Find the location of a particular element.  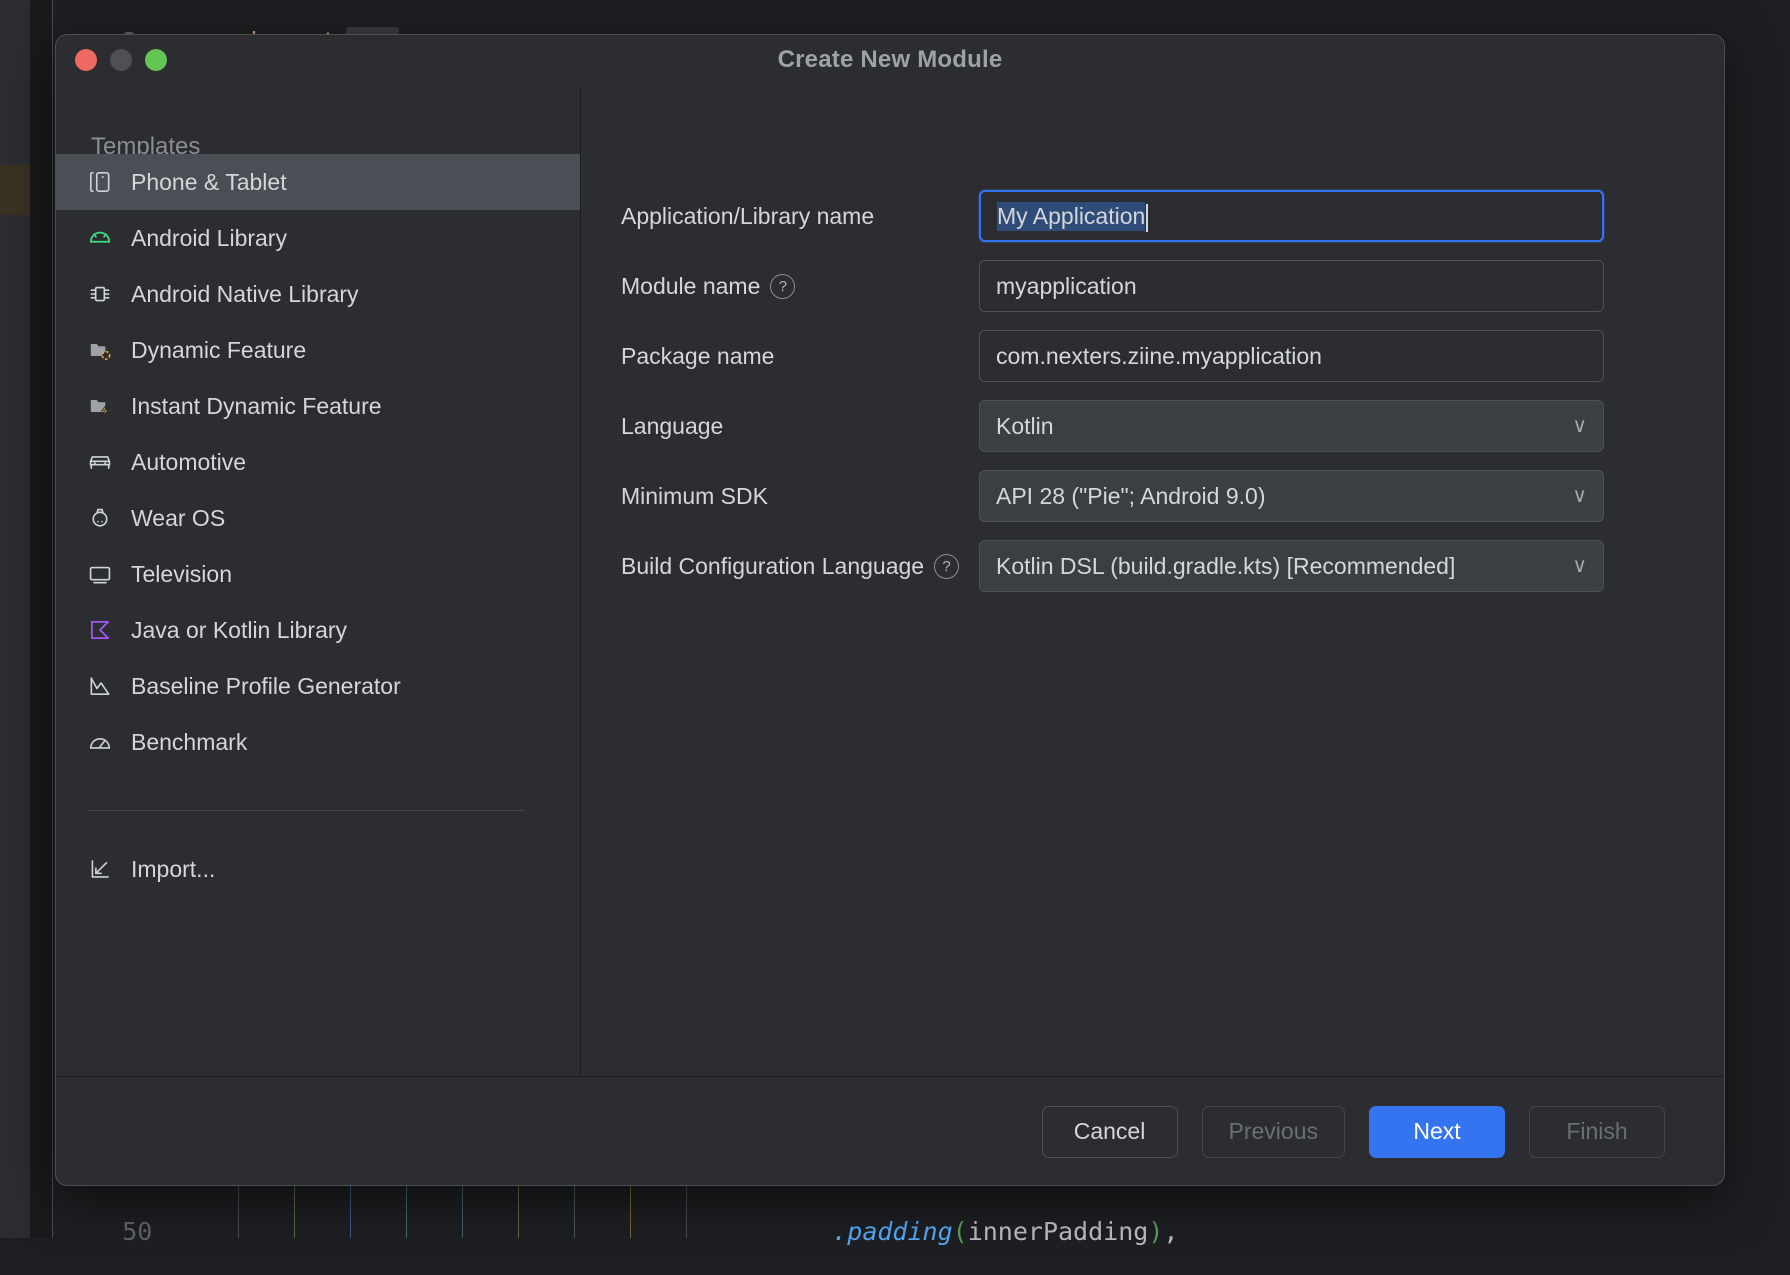

text-caret is located at coordinates (1147, 218).